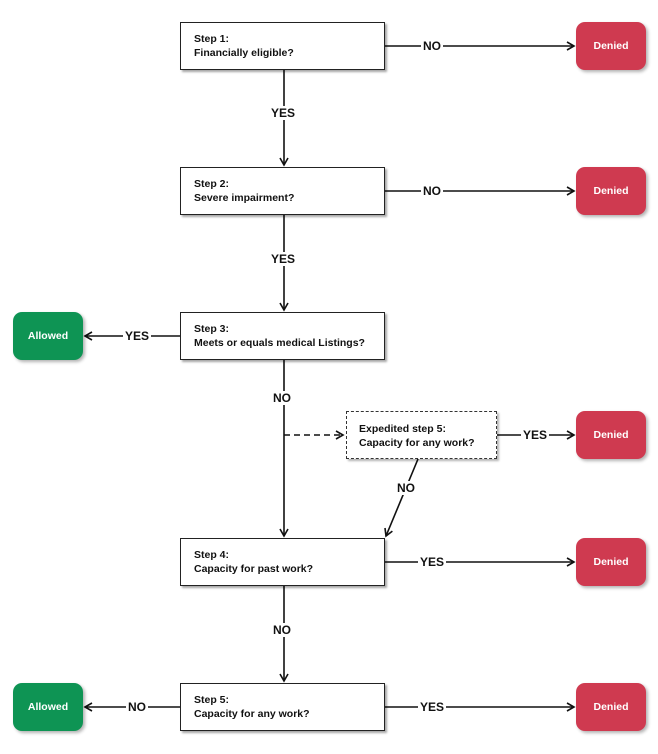  I want to click on step-2-title: Step 2:, so click(212, 184).